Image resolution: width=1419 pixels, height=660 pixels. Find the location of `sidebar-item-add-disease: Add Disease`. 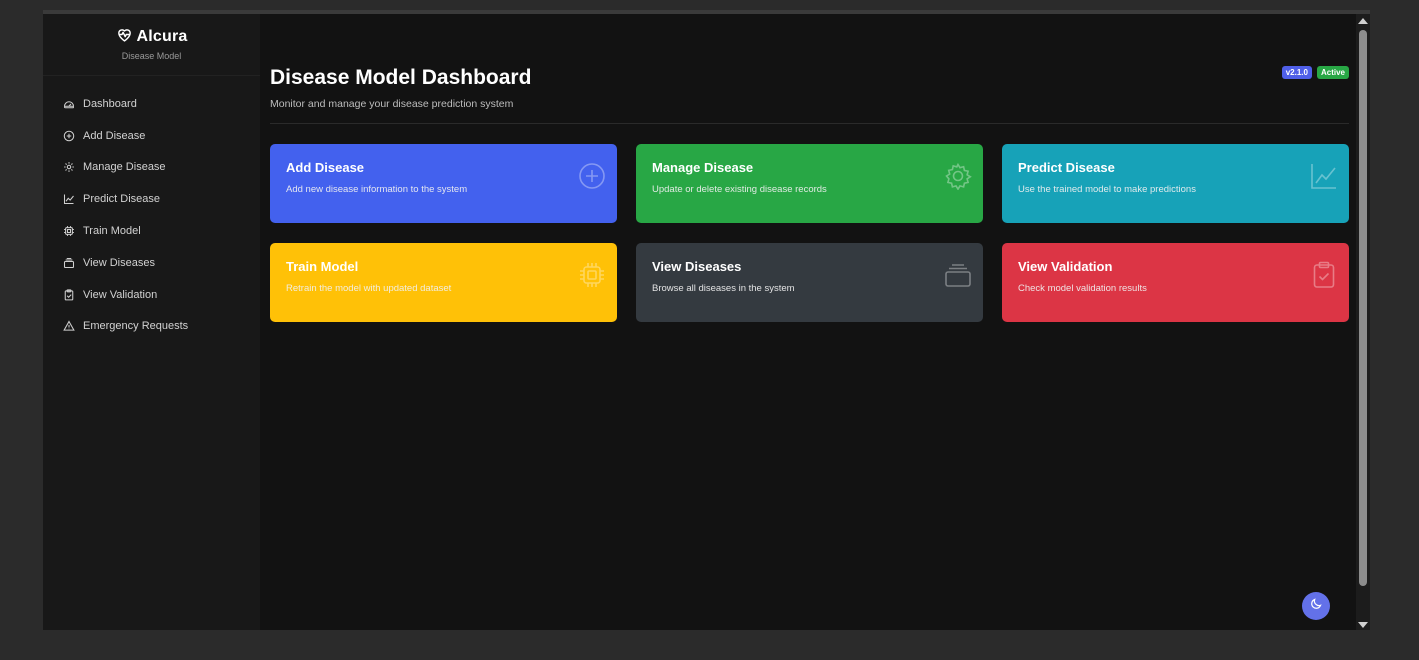

sidebar-item-add-disease: Add Disease is located at coordinates (151, 136).